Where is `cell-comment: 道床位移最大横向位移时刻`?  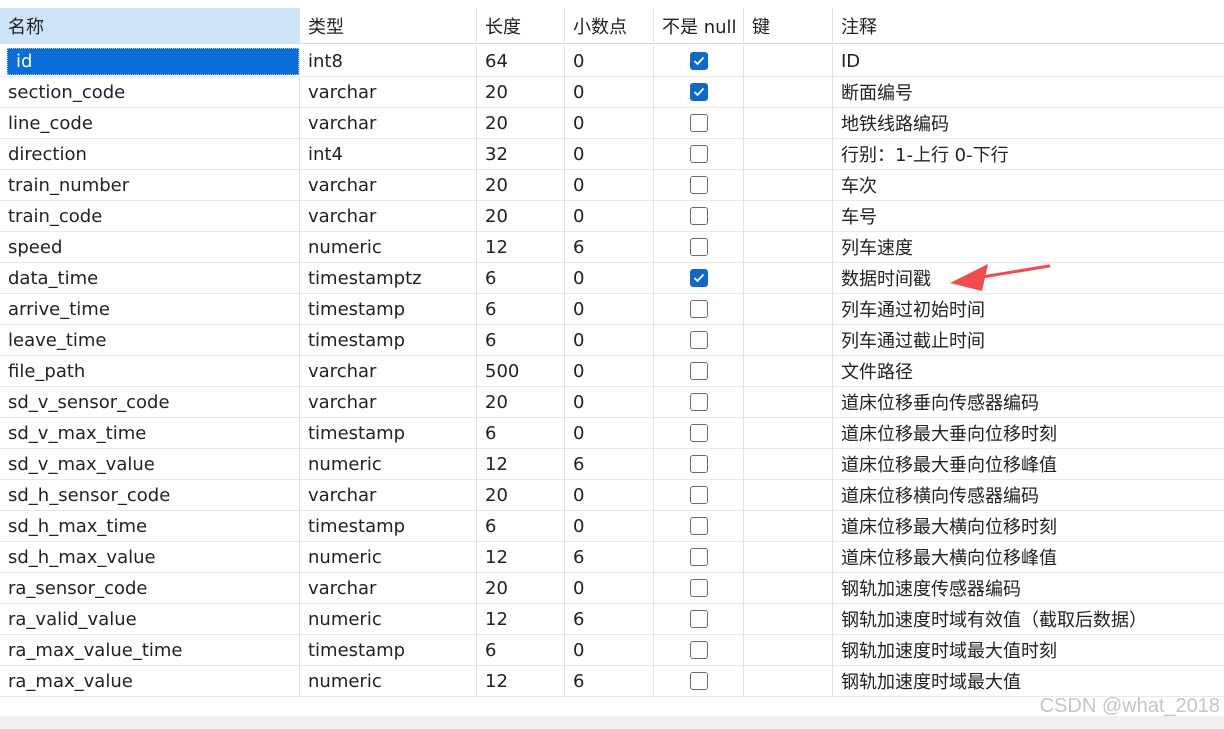
cell-comment: 道床位移最大横向位移时刻 is located at coordinates (1028, 526).